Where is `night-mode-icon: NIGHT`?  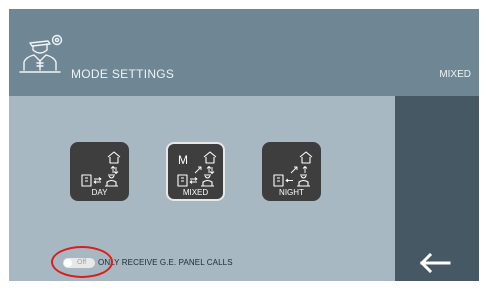
night-mode-icon: NIGHT is located at coordinates (293, 174).